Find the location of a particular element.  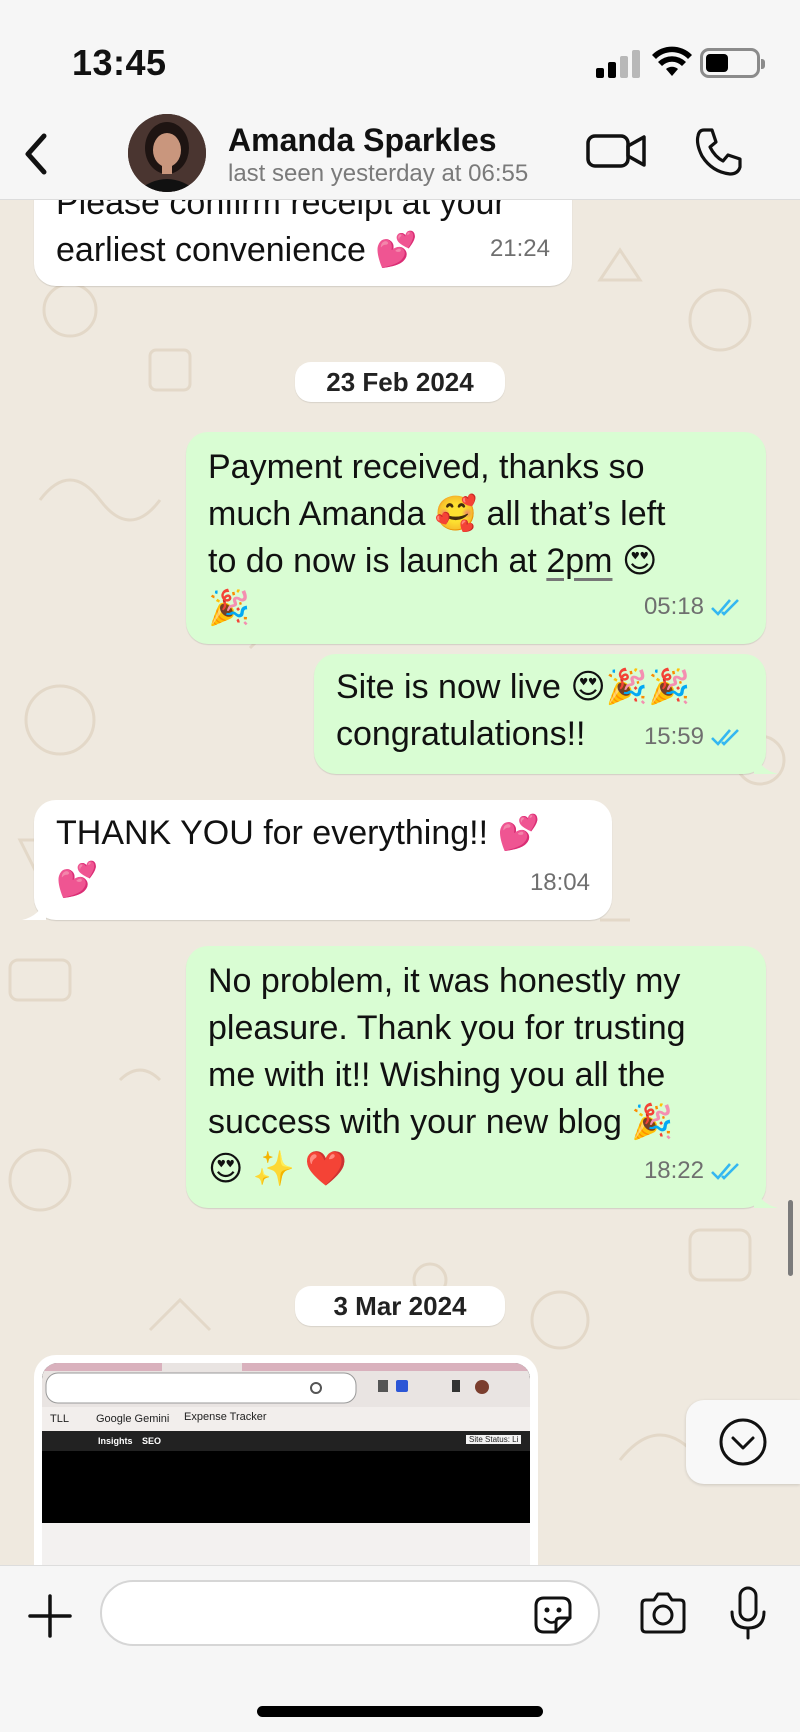

message-text: No problem, it was honestly my is located at coordinates (444, 981).